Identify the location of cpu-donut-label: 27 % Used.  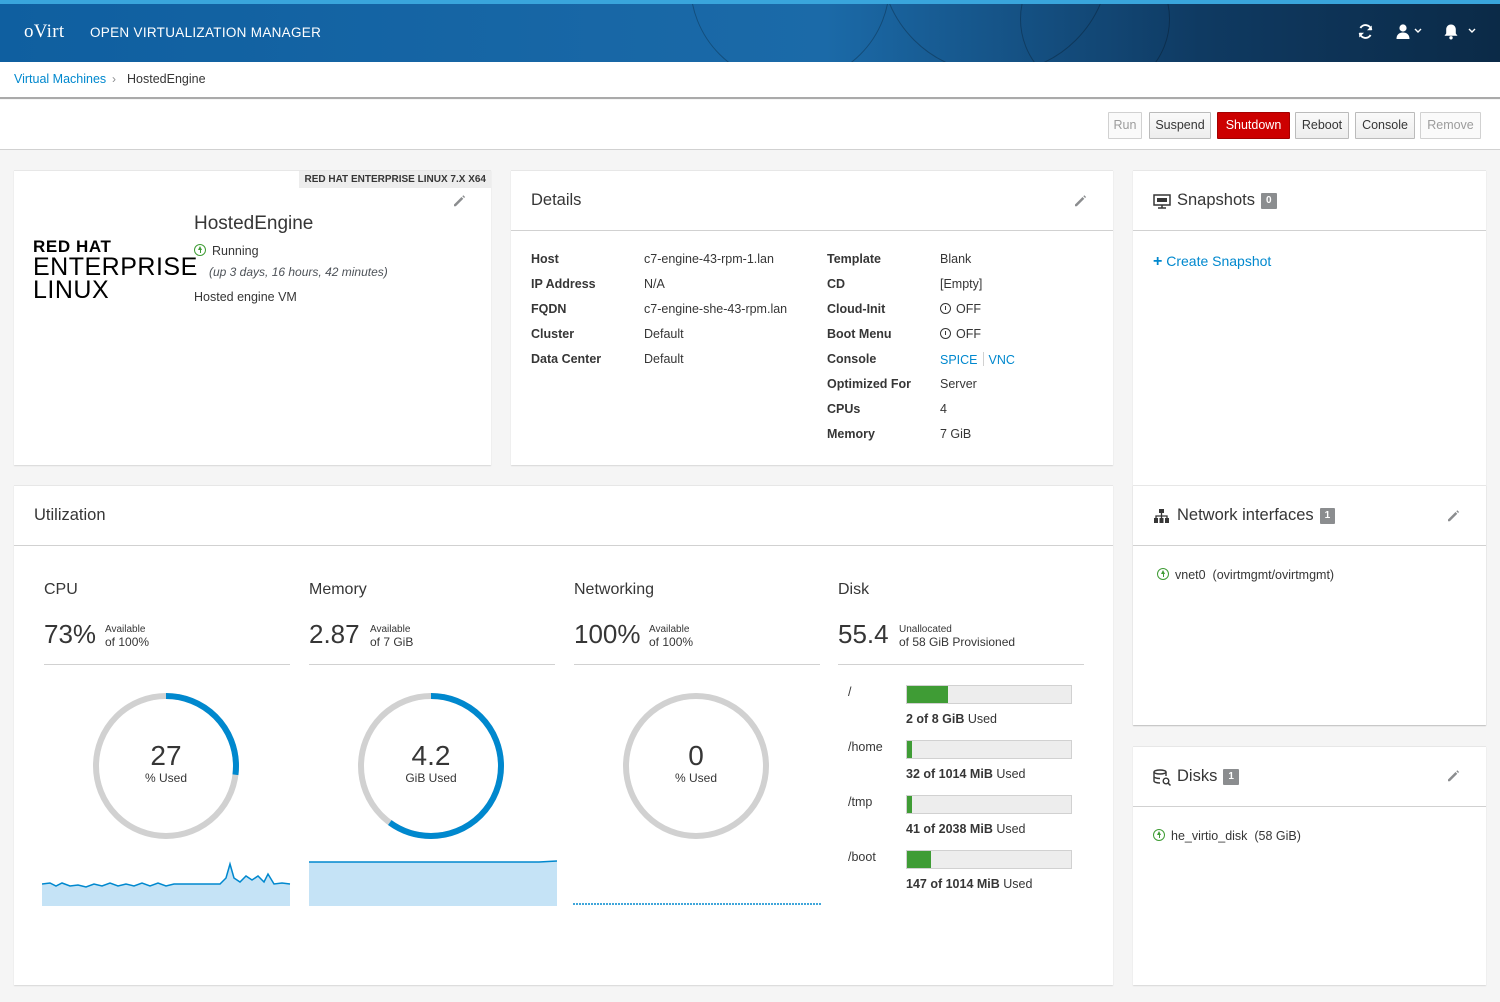
(166, 763).